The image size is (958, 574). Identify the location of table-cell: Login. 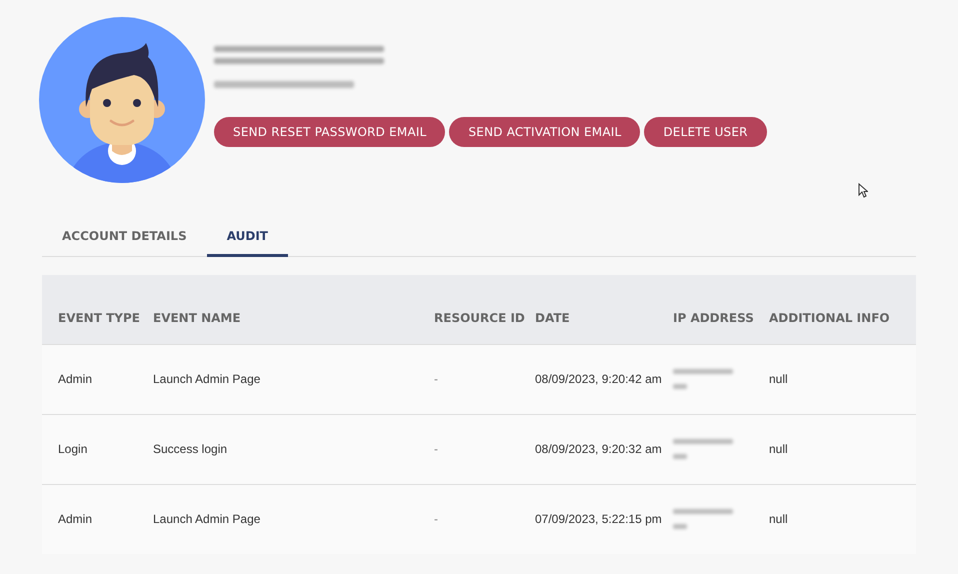
(73, 449).